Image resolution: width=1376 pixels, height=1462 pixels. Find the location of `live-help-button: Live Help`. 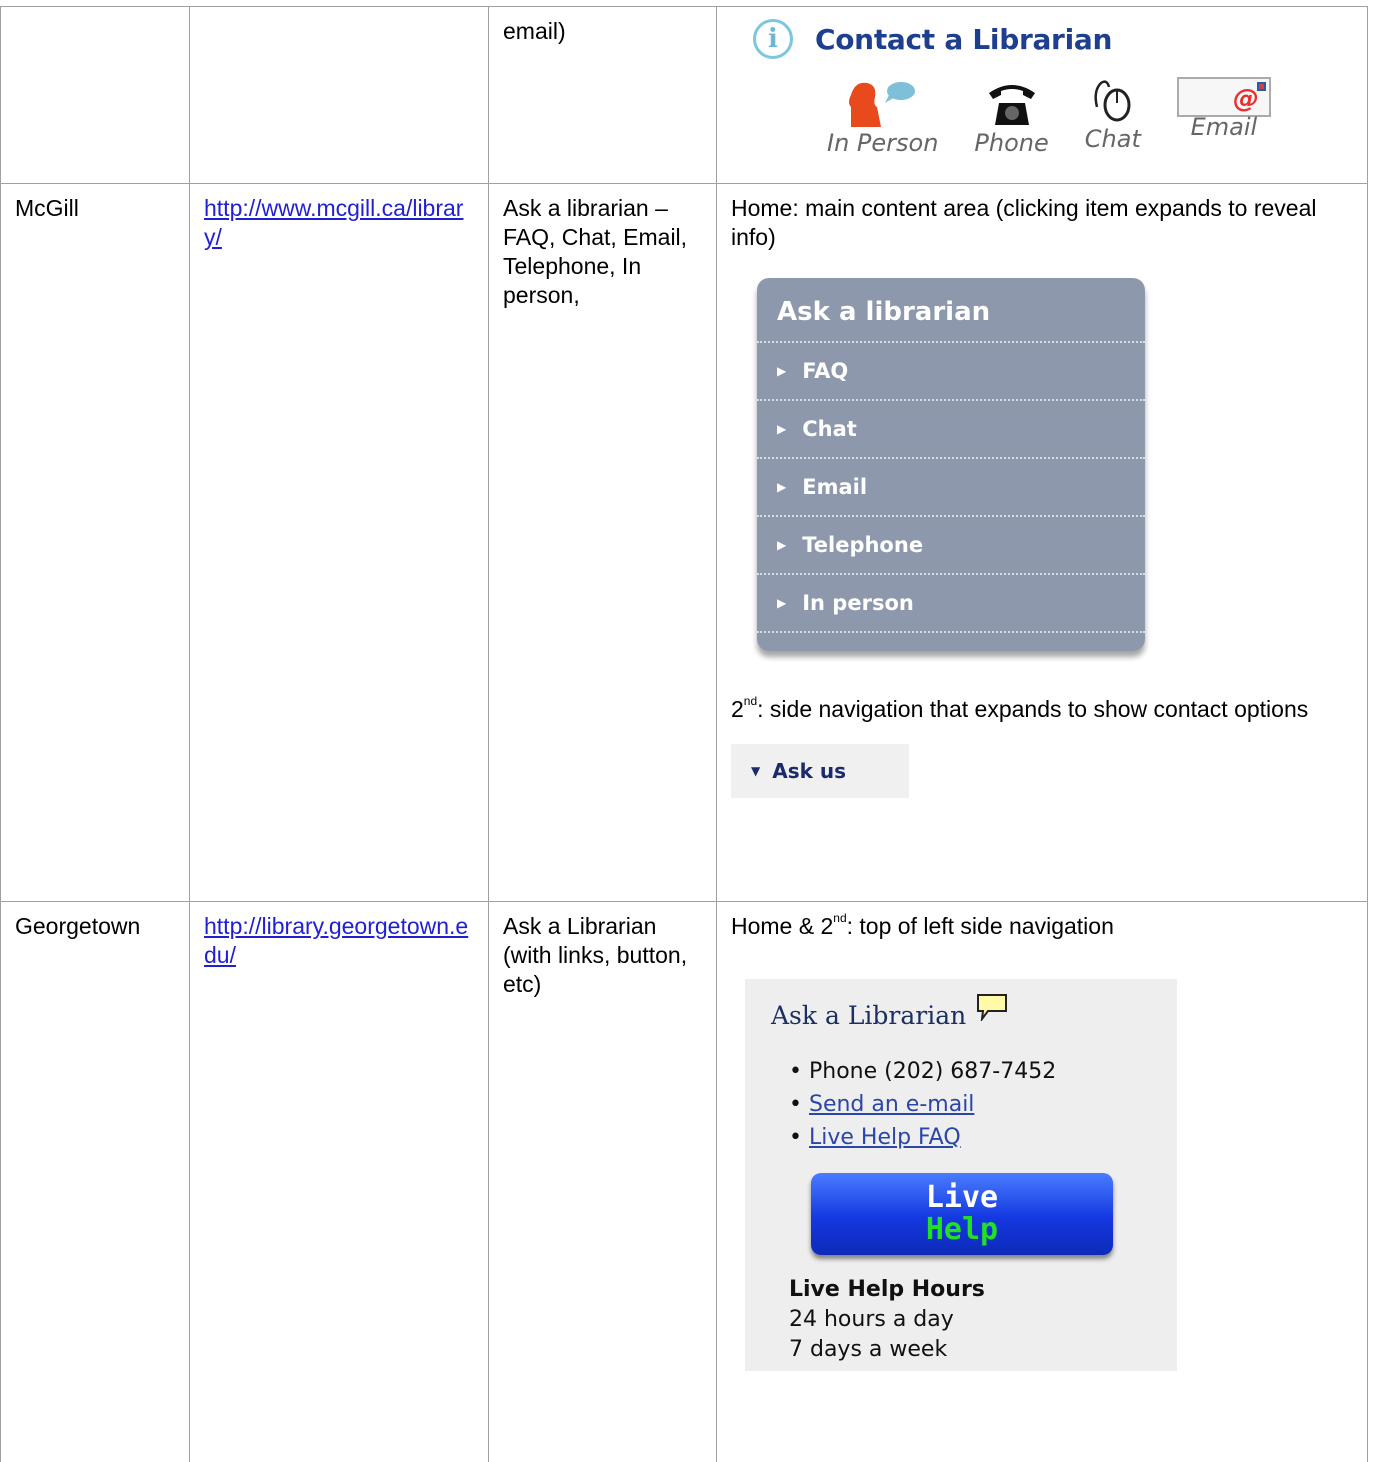

live-help-button: Live Help is located at coordinates (962, 1214).